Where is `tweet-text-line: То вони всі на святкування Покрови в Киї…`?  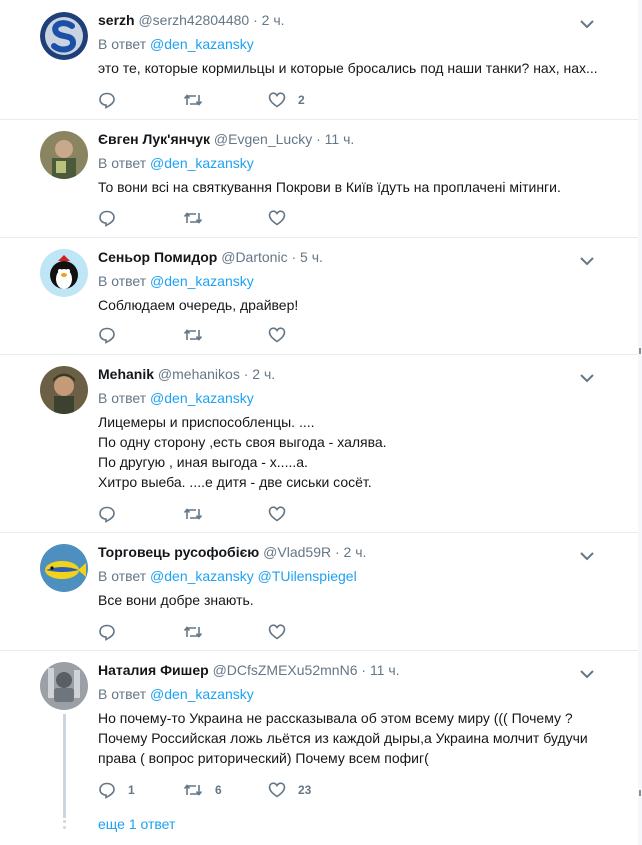
tweet-text-line: То вони всі на святкування Покрови в Киї… is located at coordinates (329, 187).